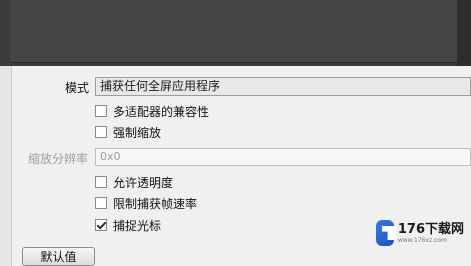 The width and height of the screenshot is (471, 266). Describe the element at coordinates (110, 156) in the screenshot. I see `scale-resolution-value: 0x0` at that location.